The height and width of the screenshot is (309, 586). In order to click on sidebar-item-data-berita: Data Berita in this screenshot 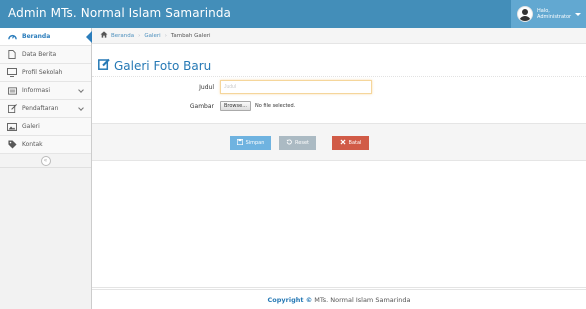, I will do `click(45, 55)`.